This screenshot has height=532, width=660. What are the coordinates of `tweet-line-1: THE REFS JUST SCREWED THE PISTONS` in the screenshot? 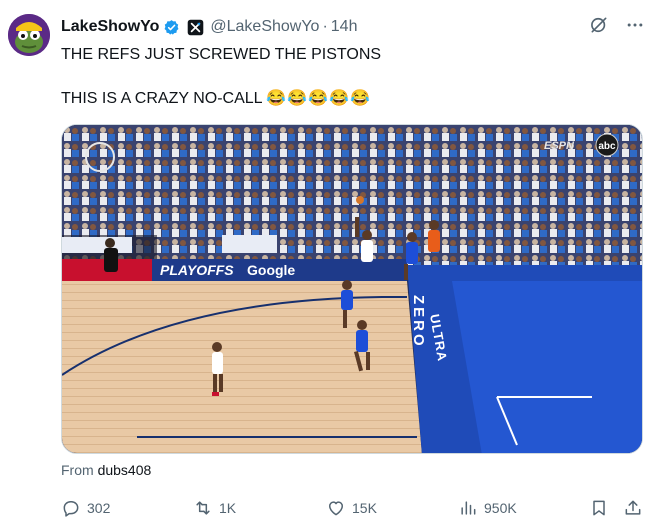 It's located at (221, 54).